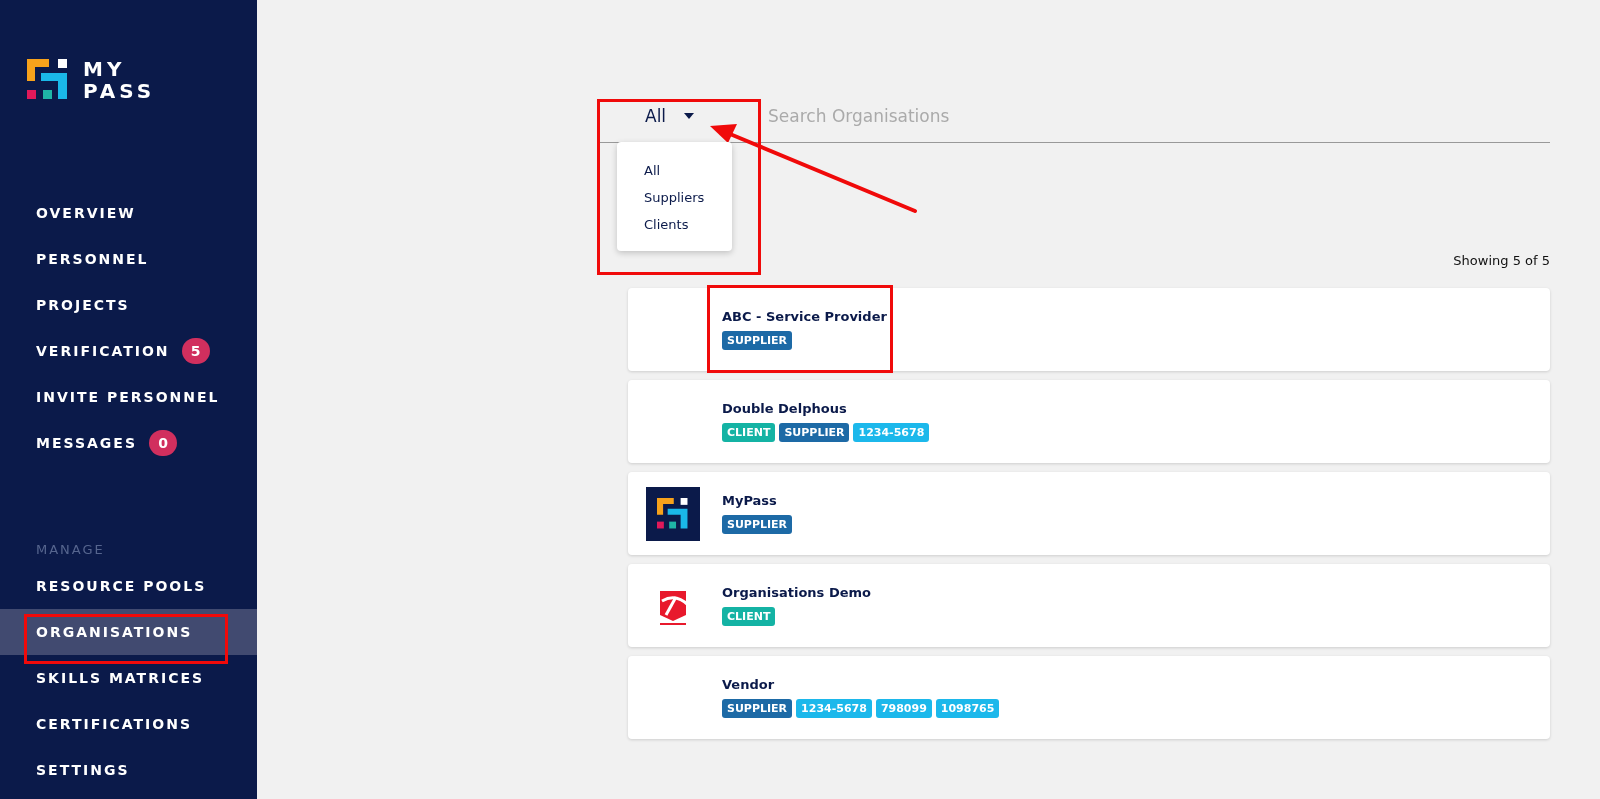 Image resolution: width=1600 pixels, height=799 pixels. I want to click on organisation-name: Vendor, so click(861, 684).